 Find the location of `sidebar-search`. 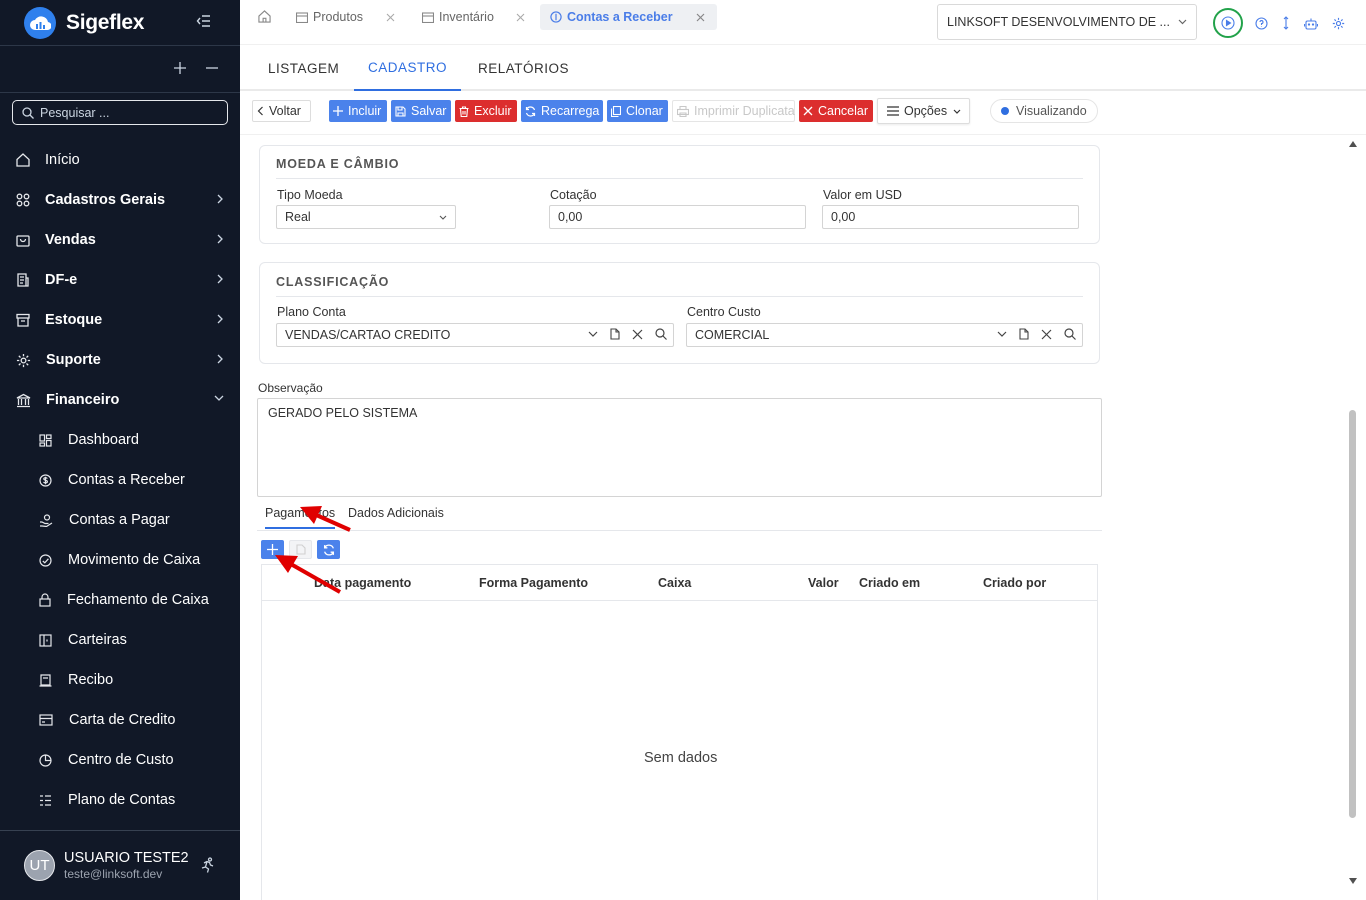

sidebar-search is located at coordinates (120, 112).